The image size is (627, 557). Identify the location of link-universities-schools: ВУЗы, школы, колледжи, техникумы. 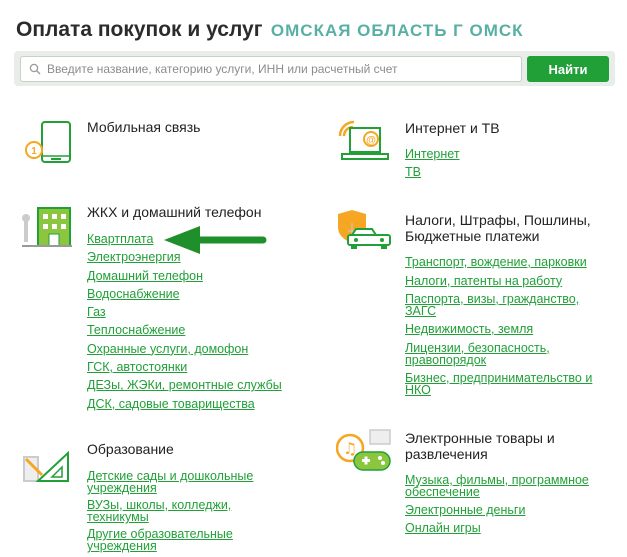
(170, 513).